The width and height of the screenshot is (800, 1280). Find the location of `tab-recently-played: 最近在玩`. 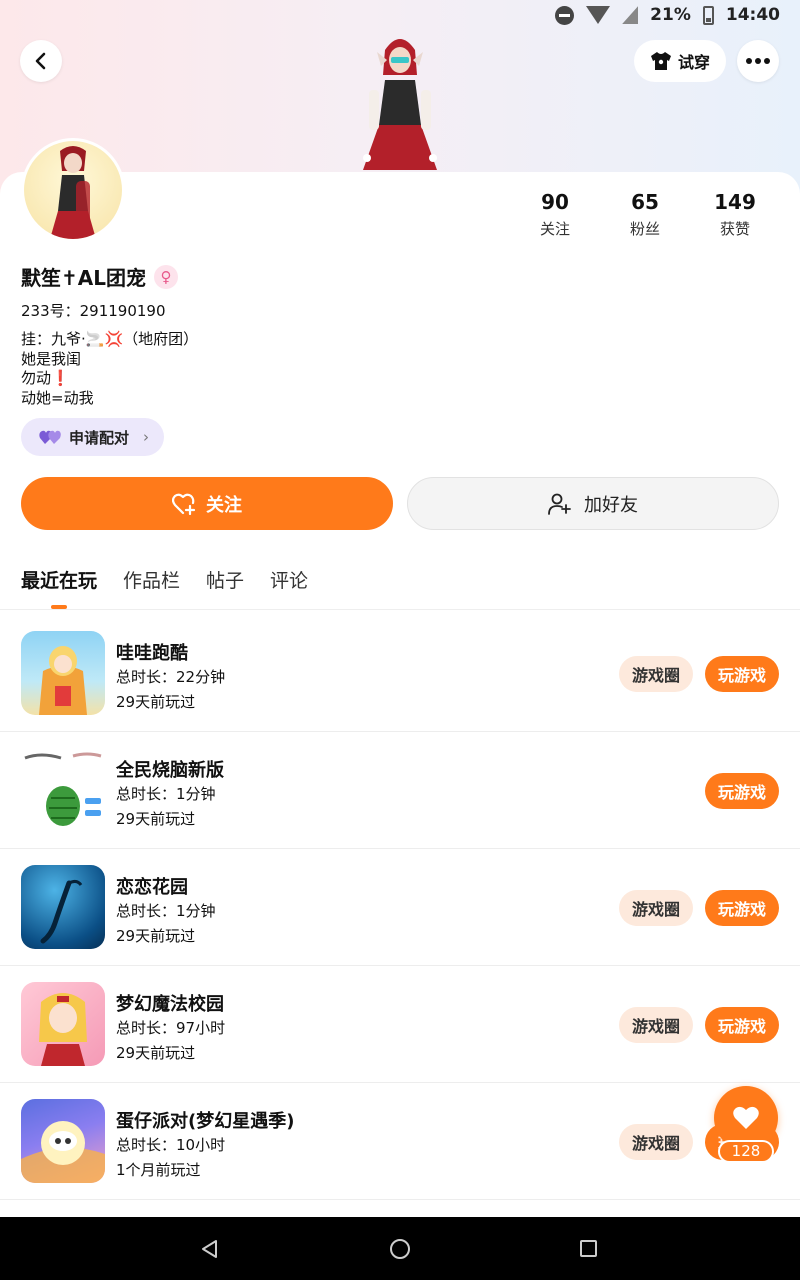

tab-recently-played: 最近在玩 is located at coordinates (59, 587).